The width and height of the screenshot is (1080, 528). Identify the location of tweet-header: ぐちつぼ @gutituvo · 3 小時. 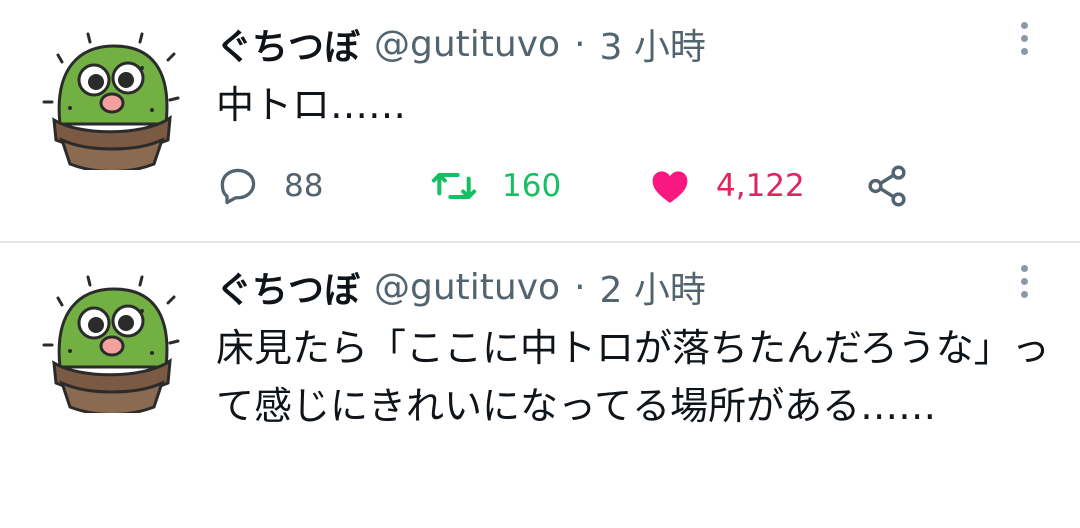
(461, 44).